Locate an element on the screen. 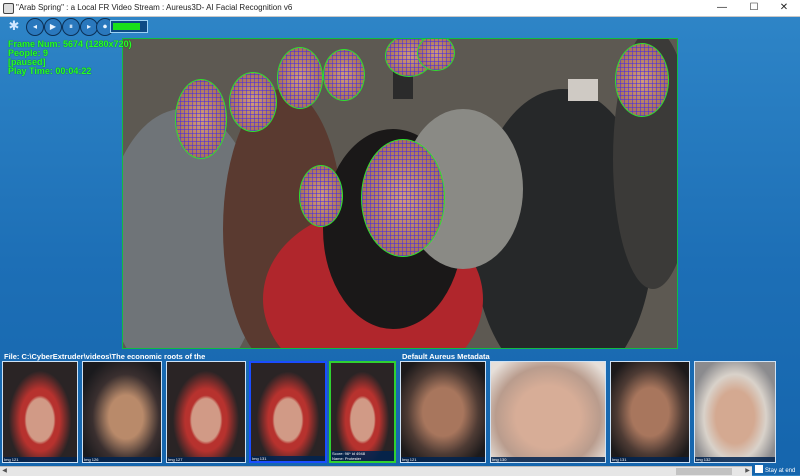 The width and height of the screenshot is (800, 476). face-thumbnail: Img 131 is located at coordinates (650, 412).